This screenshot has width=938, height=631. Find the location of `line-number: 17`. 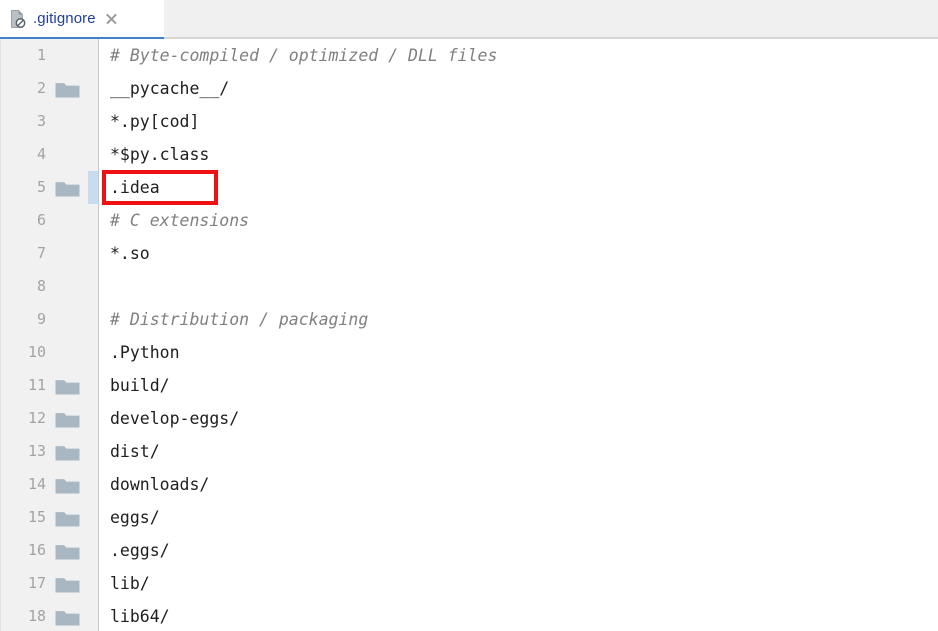

line-number: 17 is located at coordinates (36, 583).